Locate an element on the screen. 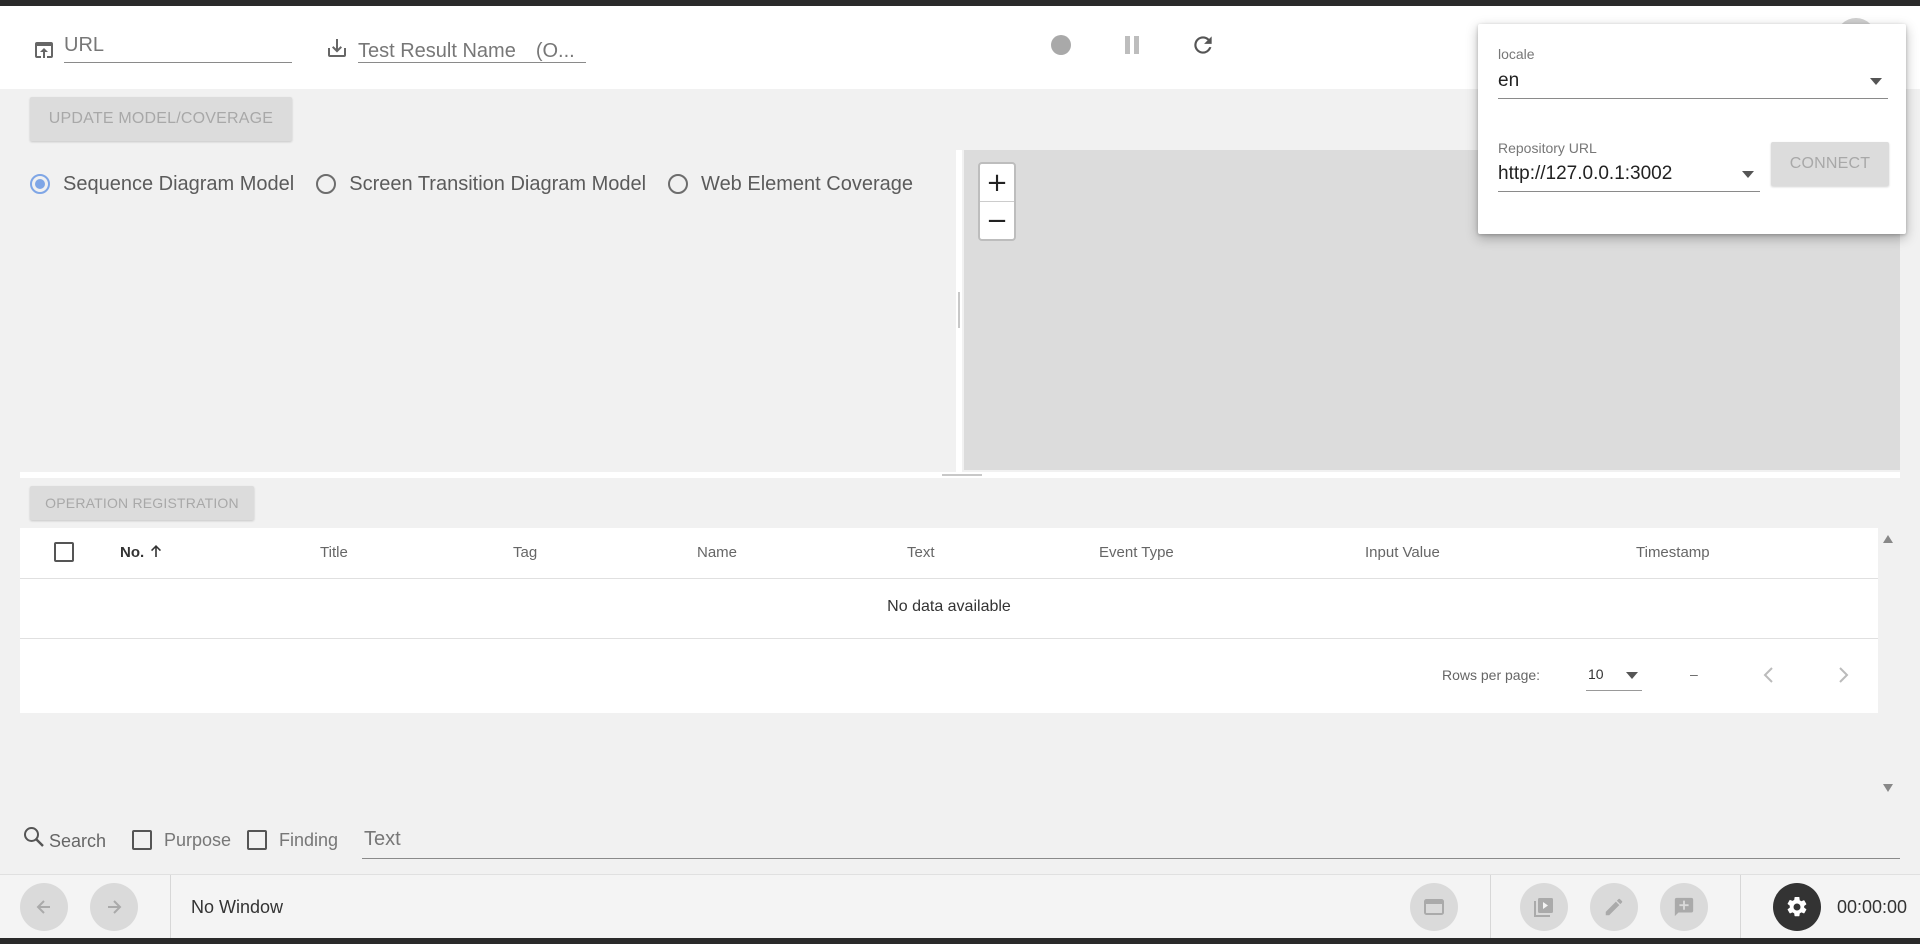  column-header-timestamp: Timestamp is located at coordinates (1673, 552).